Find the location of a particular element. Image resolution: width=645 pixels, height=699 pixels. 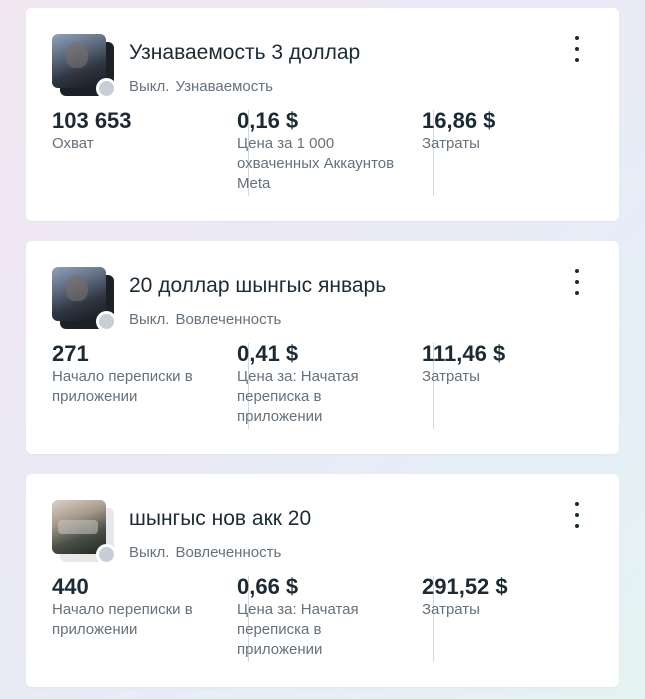

campaign-subtitle: Выкл. Узнаваемость is located at coordinates (201, 86).